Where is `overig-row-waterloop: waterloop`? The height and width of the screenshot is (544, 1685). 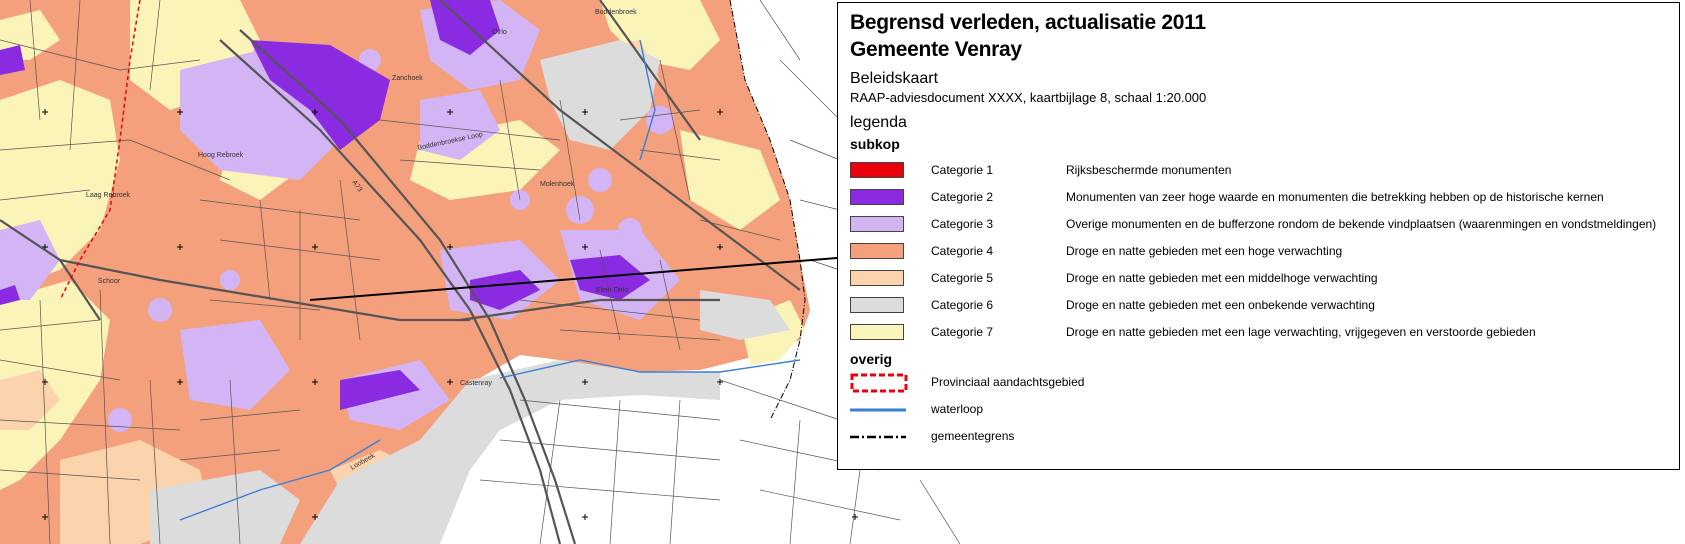
overig-row-waterloop: waterloop is located at coordinates (1258, 411).